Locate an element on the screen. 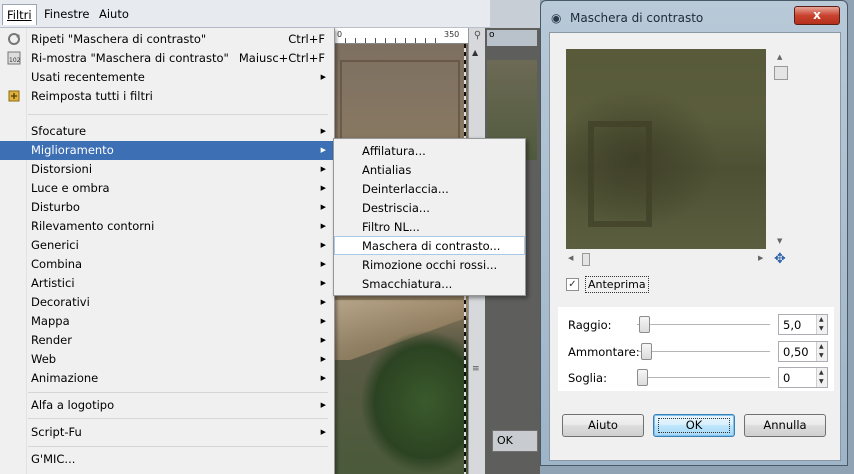  menu-item-artistici: Artistici ▶ is located at coordinates (167, 283).